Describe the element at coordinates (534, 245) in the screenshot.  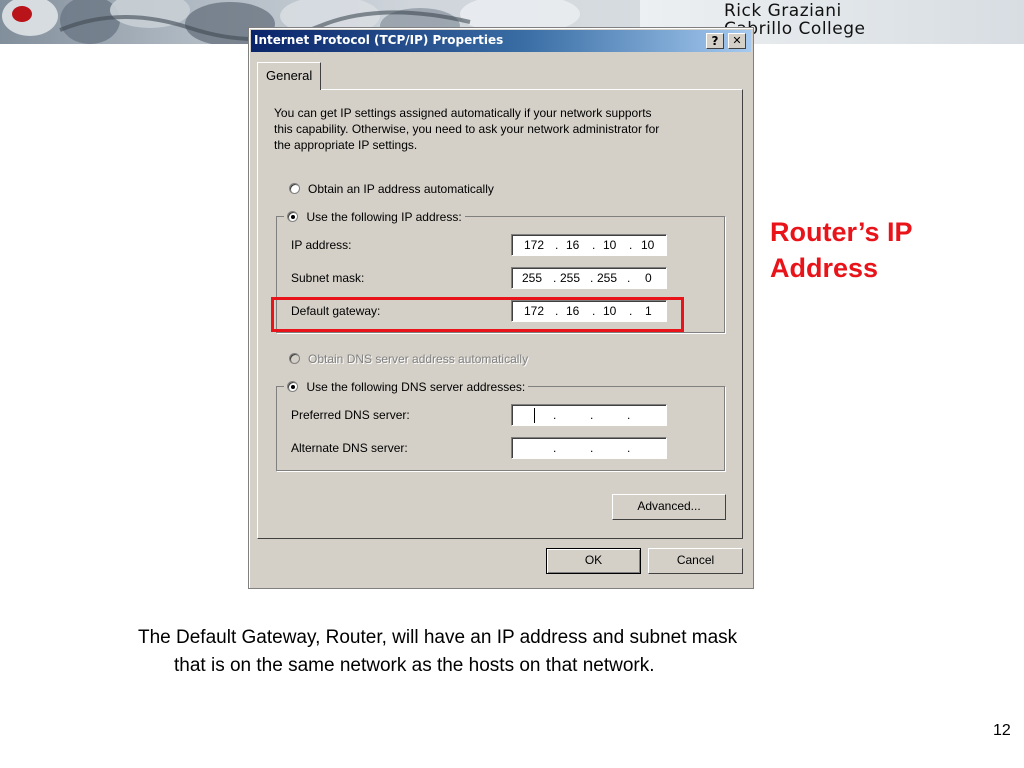
I see `ip-octet-1: 172` at that location.